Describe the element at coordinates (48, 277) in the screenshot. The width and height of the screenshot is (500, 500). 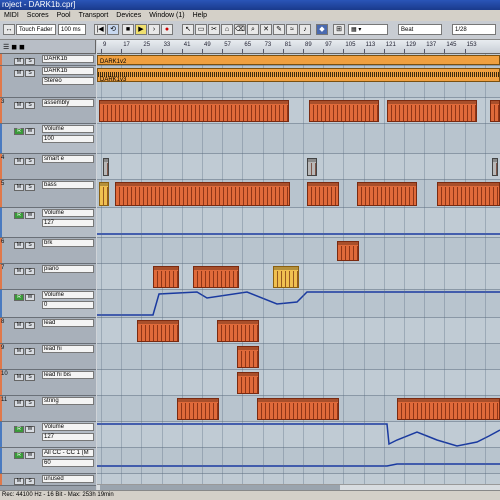
I see `track-row: 7 M Spiano` at that location.